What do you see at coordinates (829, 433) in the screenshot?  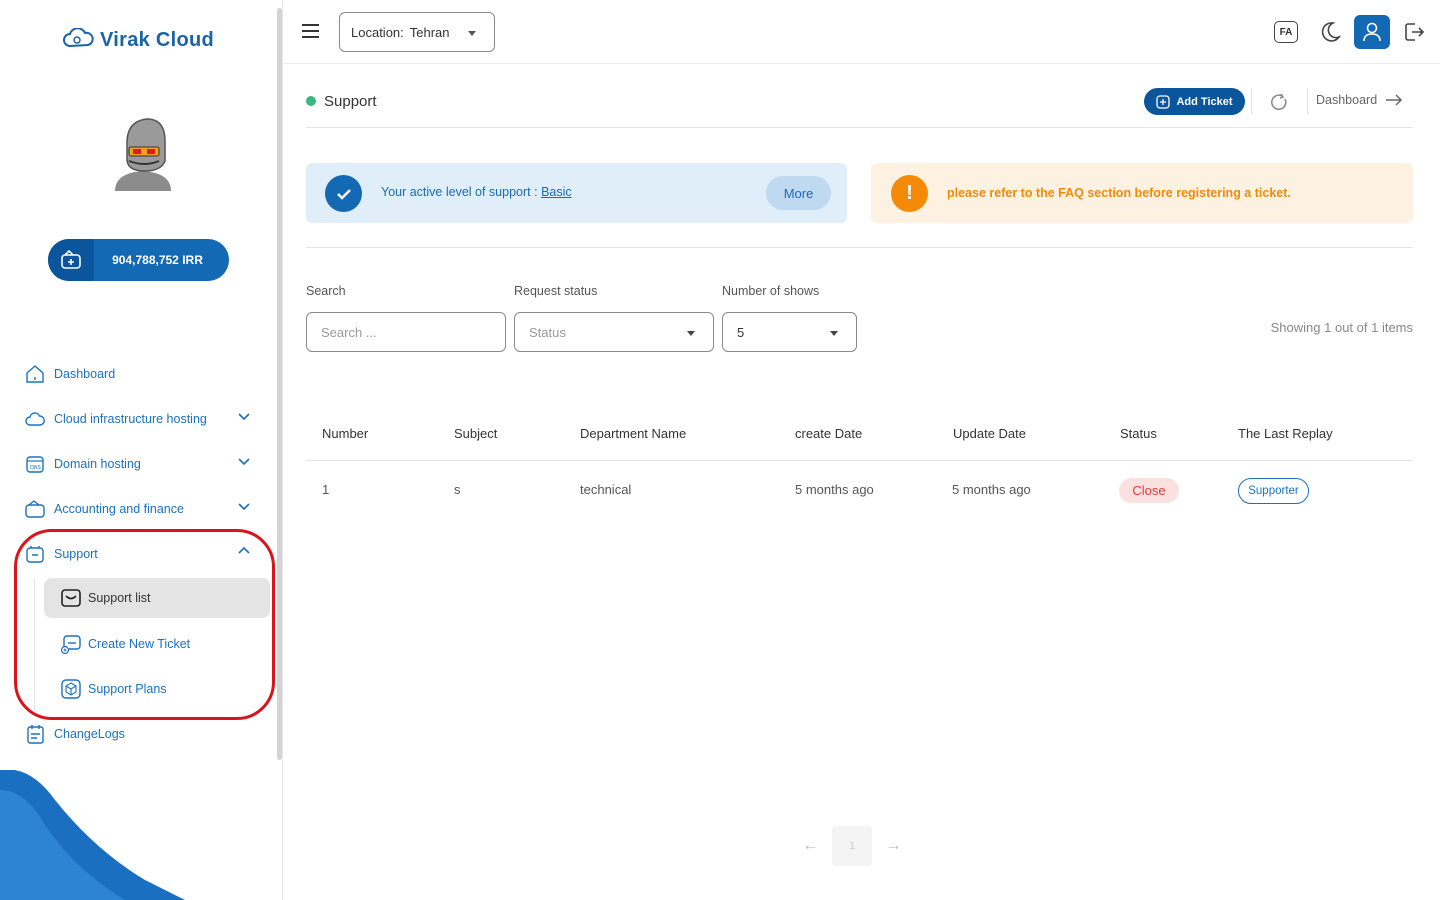 I see `column-create-date: create Date` at bounding box center [829, 433].